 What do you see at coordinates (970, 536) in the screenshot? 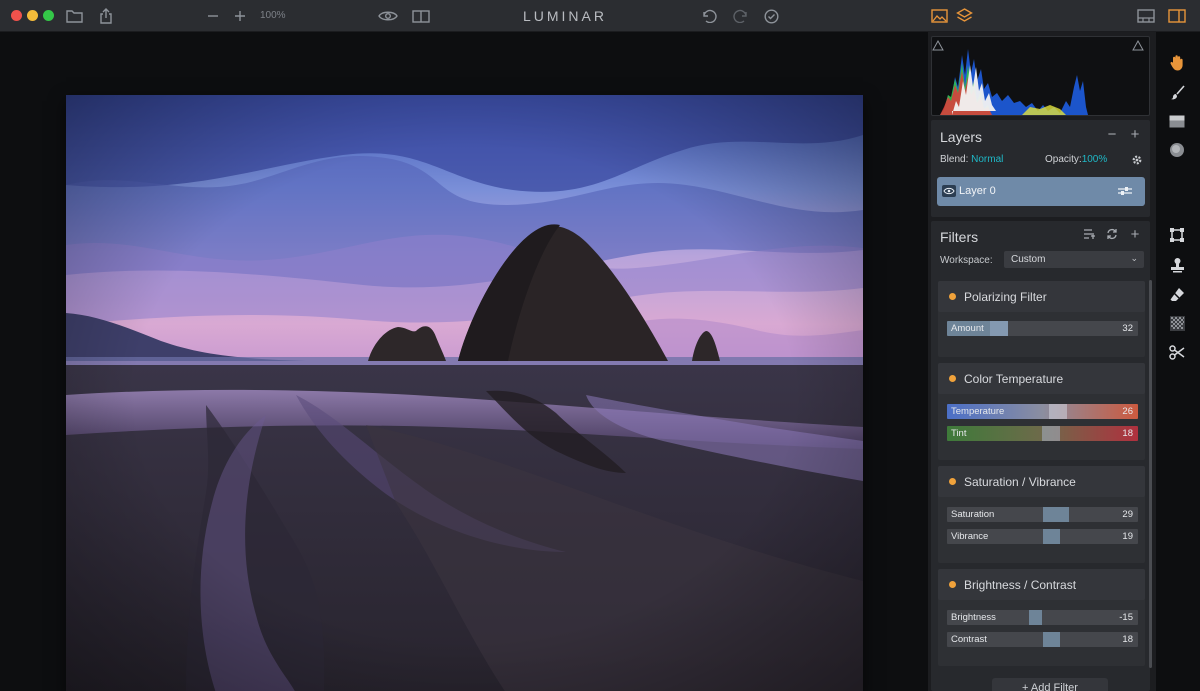
I see `slider-label: Vibrance` at bounding box center [970, 536].